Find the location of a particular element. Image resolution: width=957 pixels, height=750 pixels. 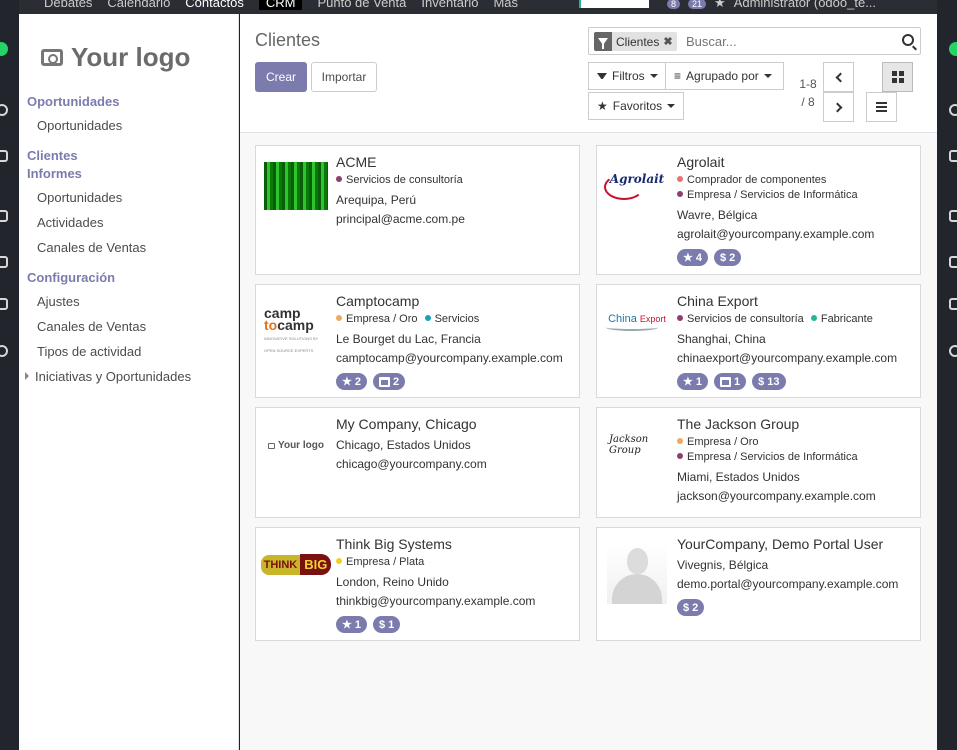

tag: Fabricante is located at coordinates (841, 319).